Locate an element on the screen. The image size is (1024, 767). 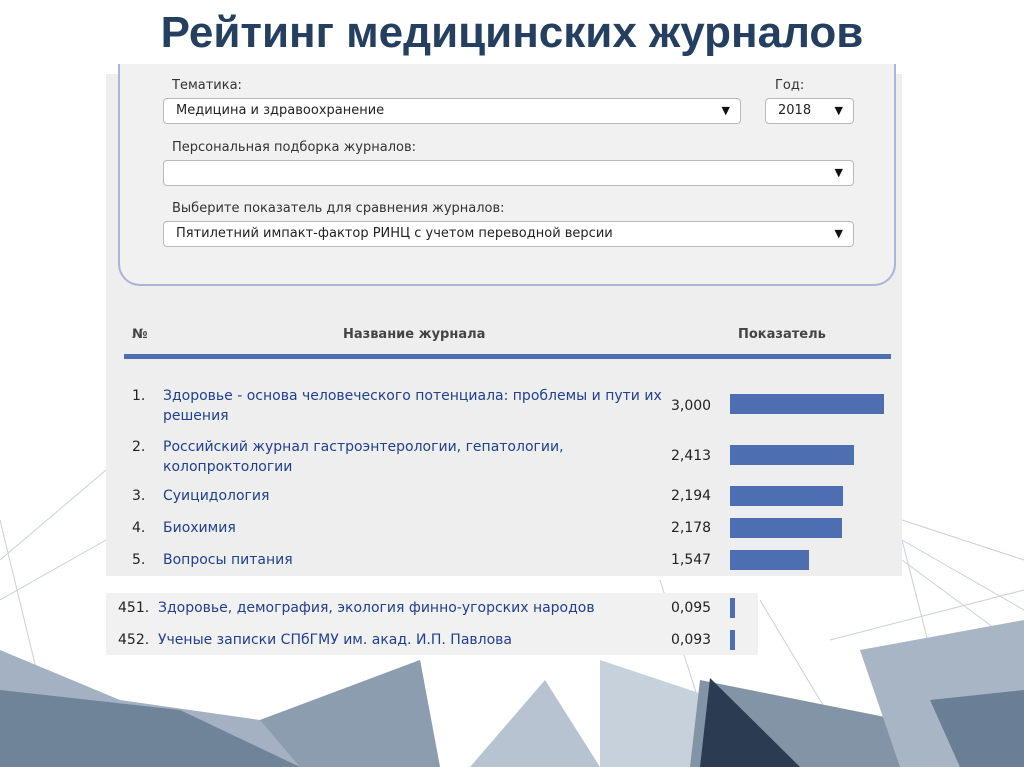
column-header-number: № is located at coordinates (140, 334).